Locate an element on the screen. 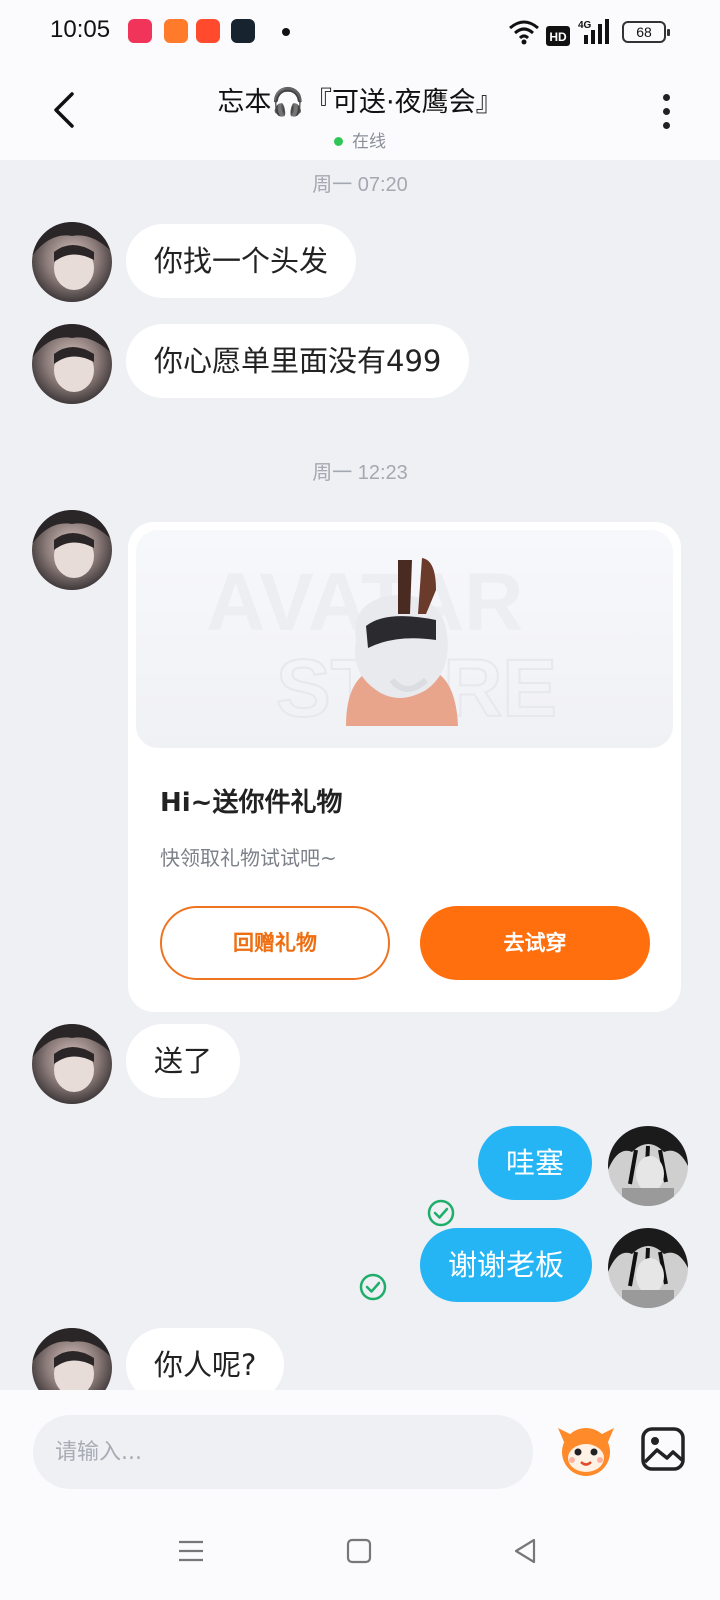 The width and height of the screenshot is (720, 1600). network-label: 4G is located at coordinates (585, 25).